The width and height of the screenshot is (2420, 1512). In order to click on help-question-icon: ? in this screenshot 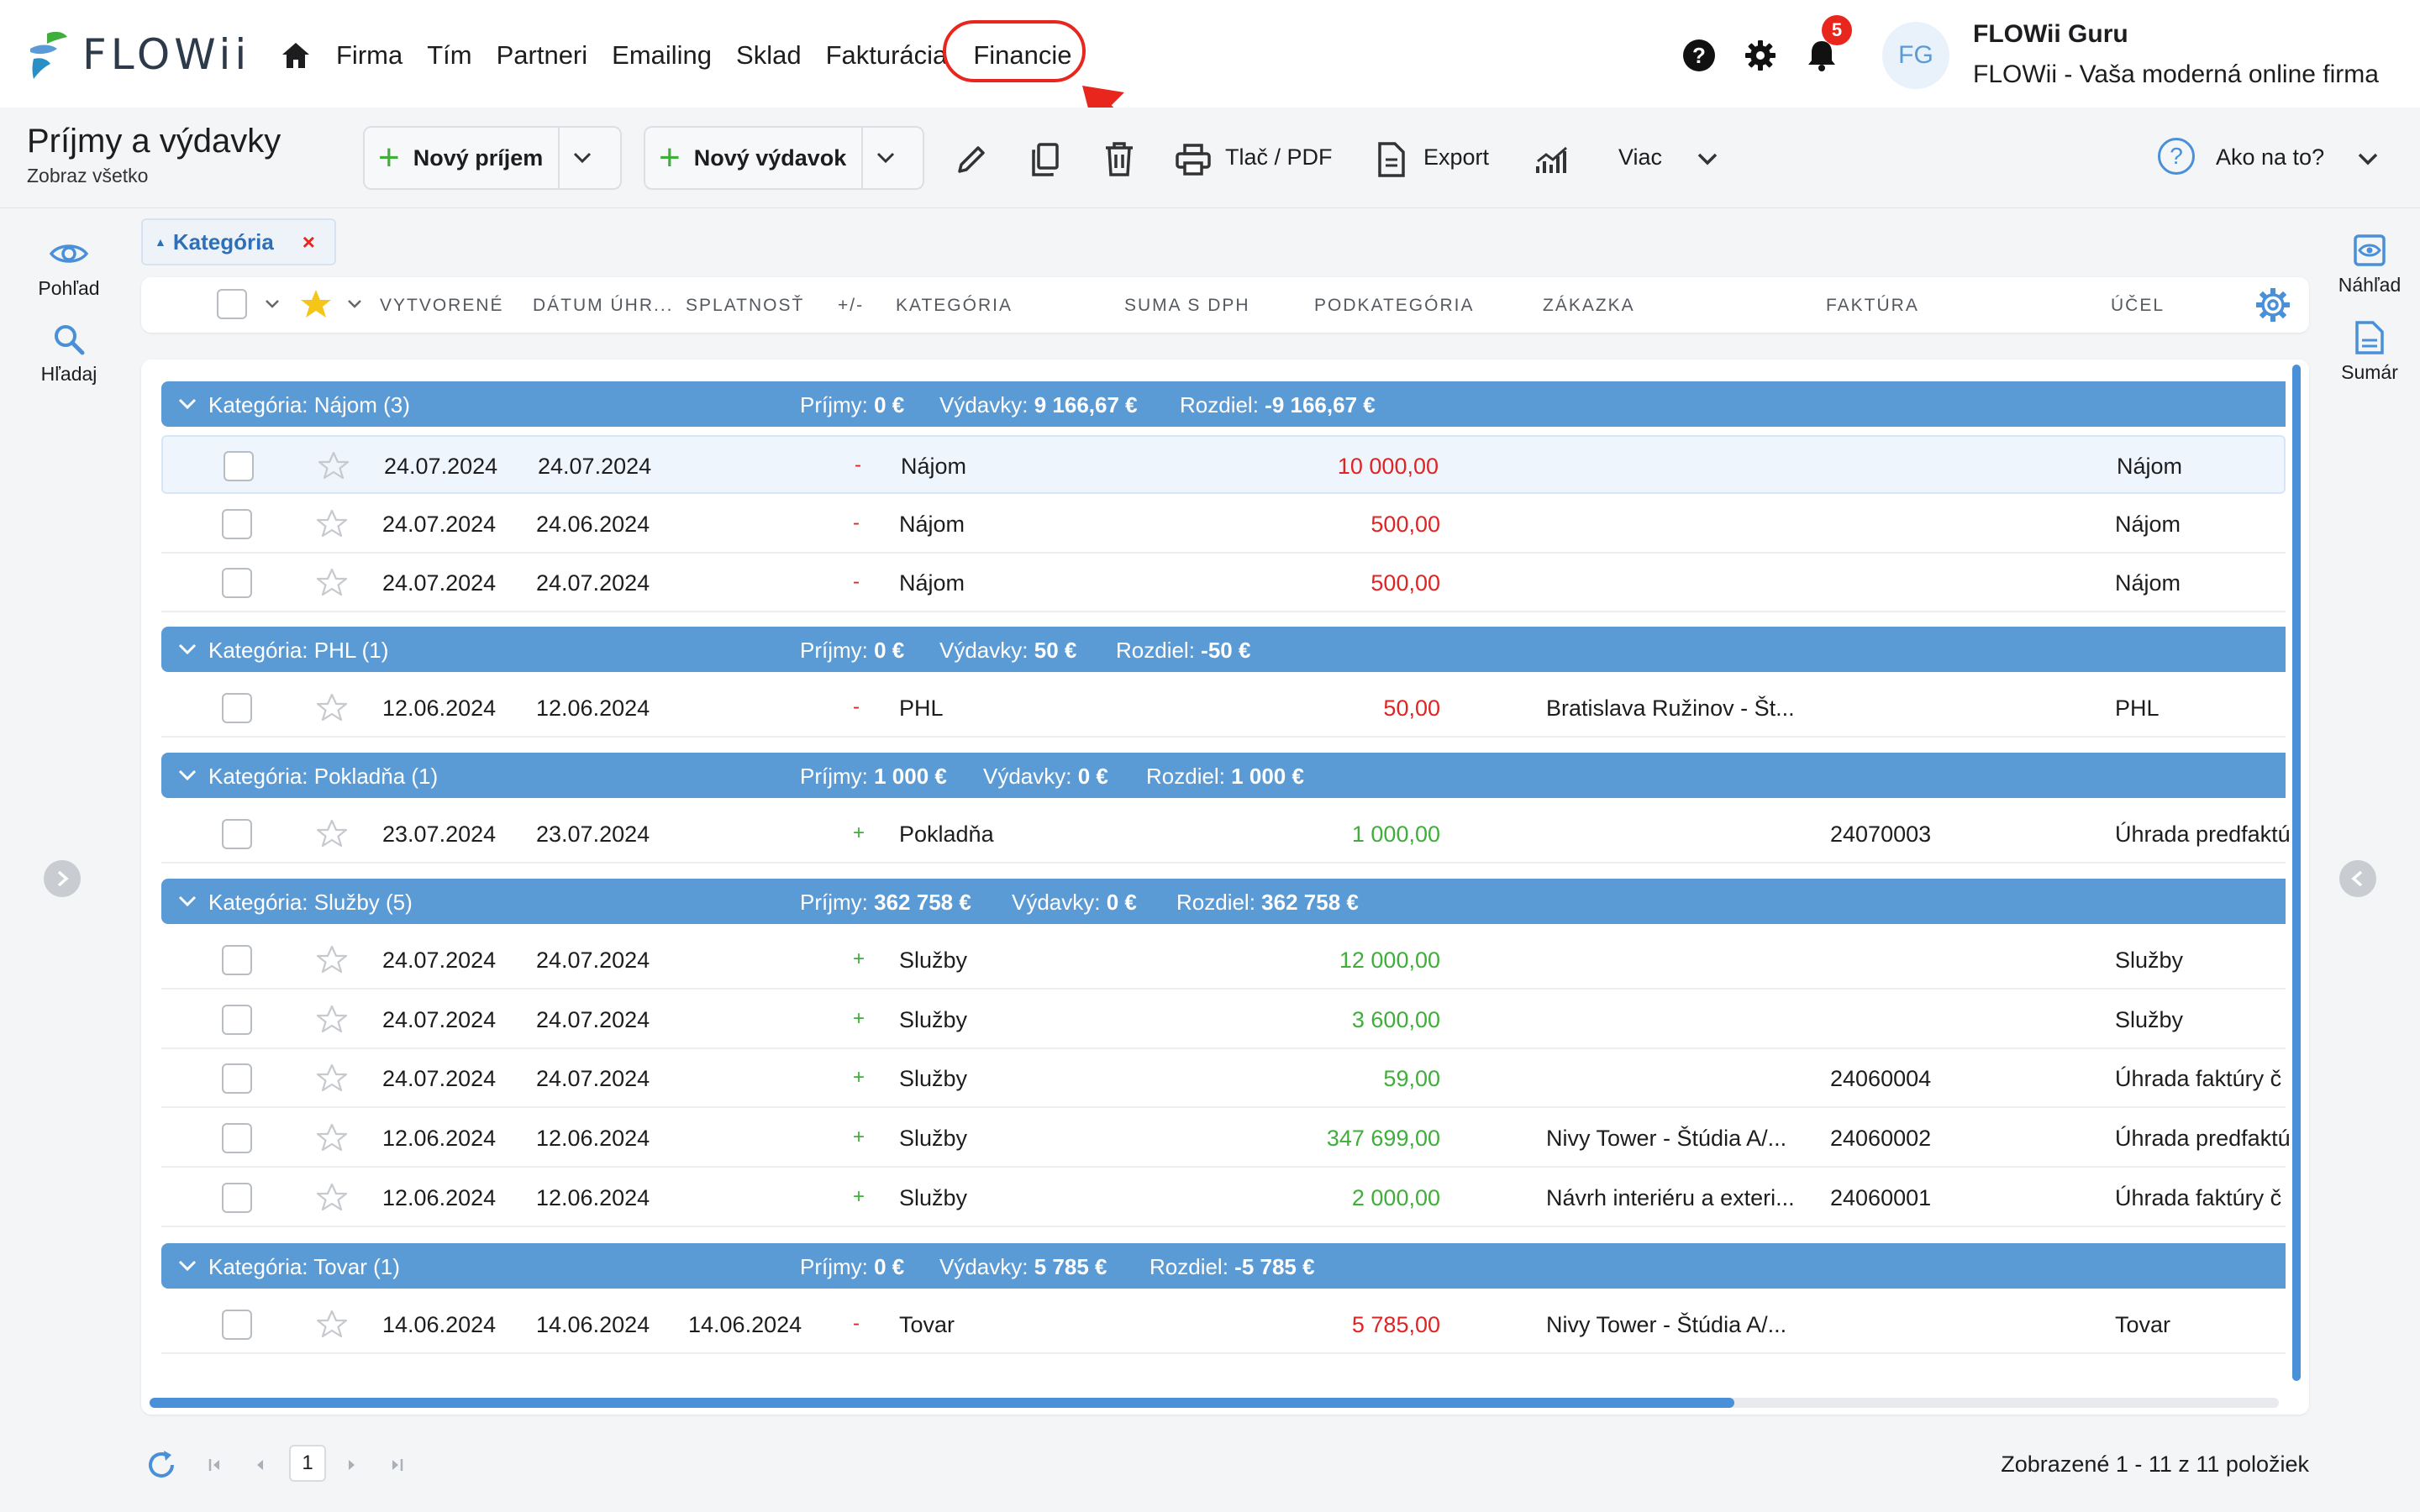, I will do `click(2176, 156)`.